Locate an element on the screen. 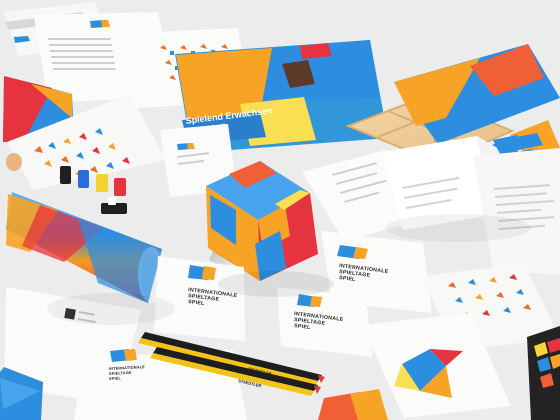 This screenshot has height=420, width=560. business-card-top-right-of-cube: INTERNATIONALE SPIELTAGE SPIEL is located at coordinates (376, 272).